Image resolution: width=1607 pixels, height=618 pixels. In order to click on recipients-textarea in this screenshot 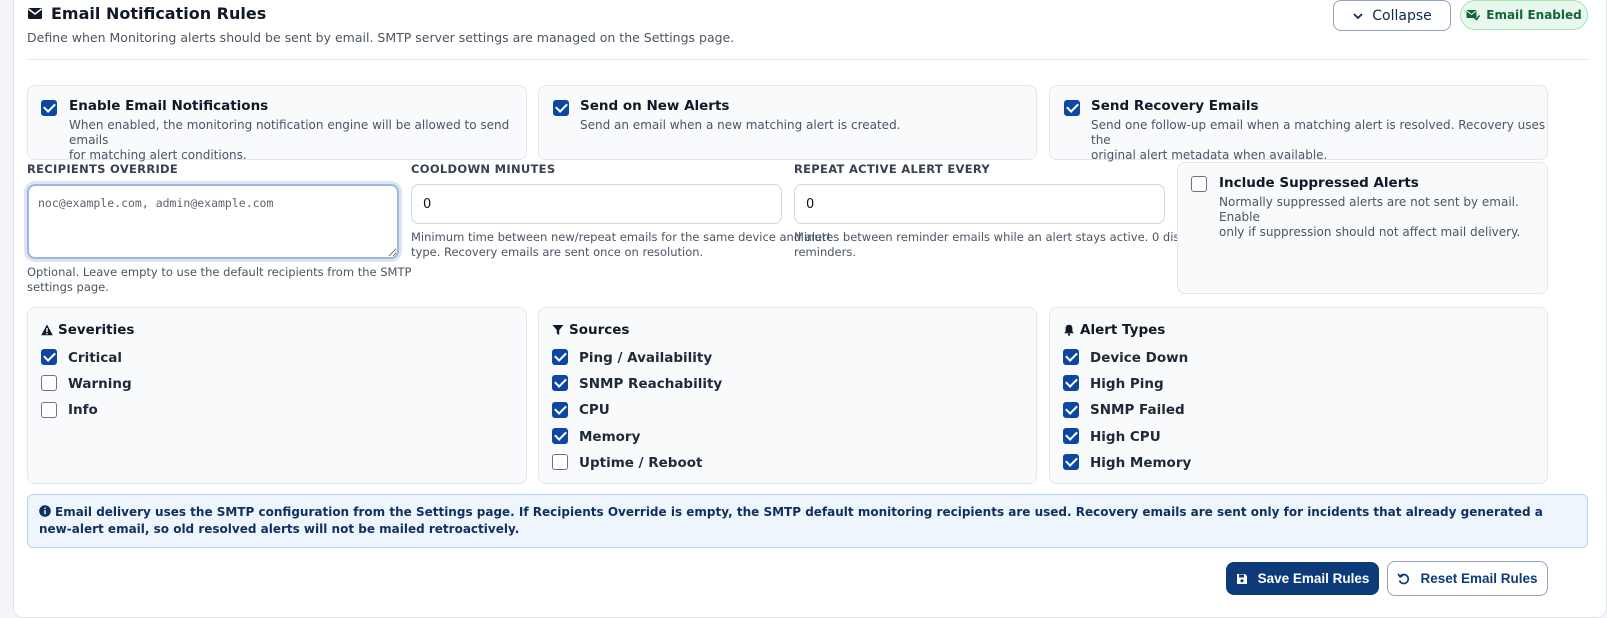, I will do `click(213, 221)`.